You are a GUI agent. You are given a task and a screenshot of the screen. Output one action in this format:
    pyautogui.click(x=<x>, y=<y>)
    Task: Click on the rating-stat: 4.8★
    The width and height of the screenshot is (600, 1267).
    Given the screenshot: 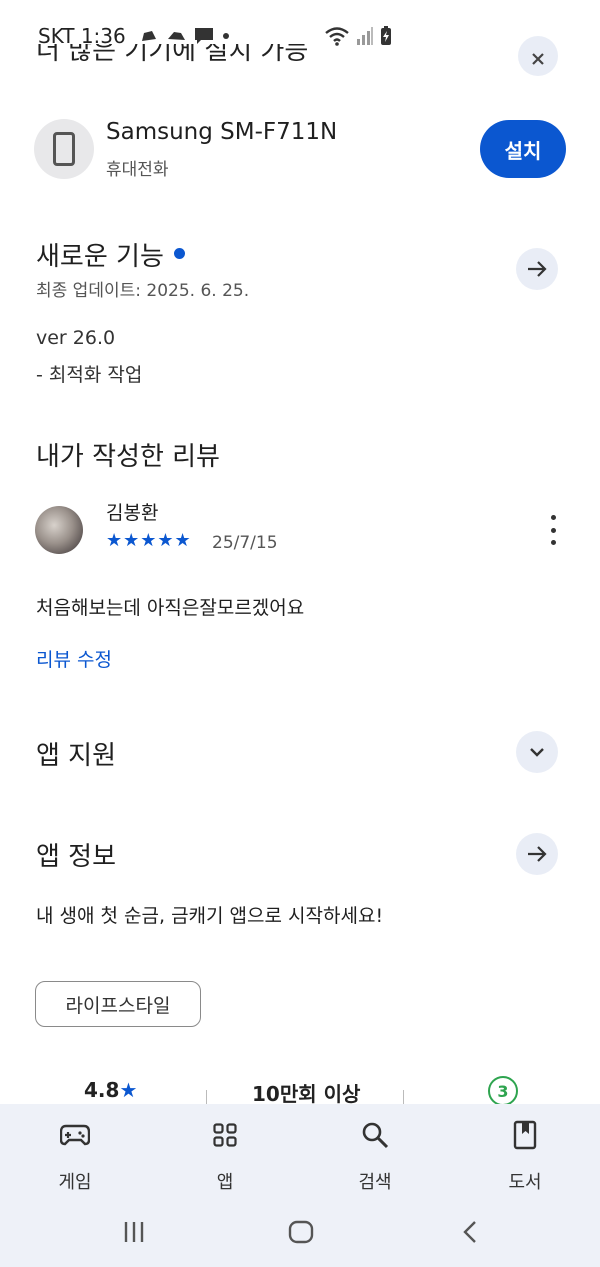 What is the action you would take?
    pyautogui.click(x=111, y=1090)
    